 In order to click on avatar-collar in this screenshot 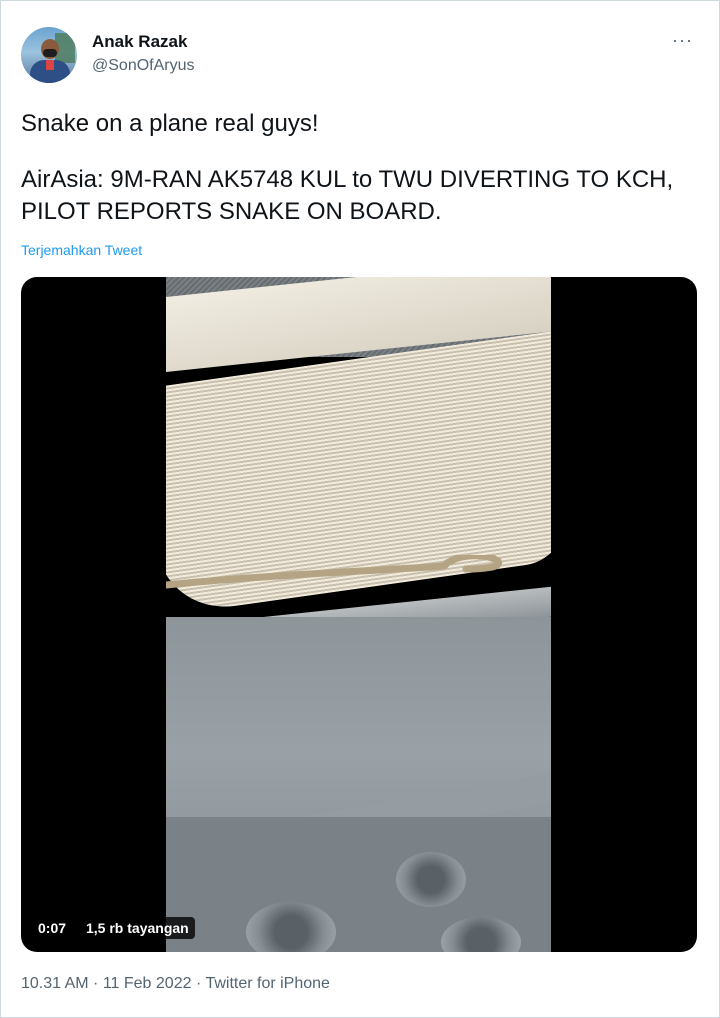, I will do `click(50, 65)`.